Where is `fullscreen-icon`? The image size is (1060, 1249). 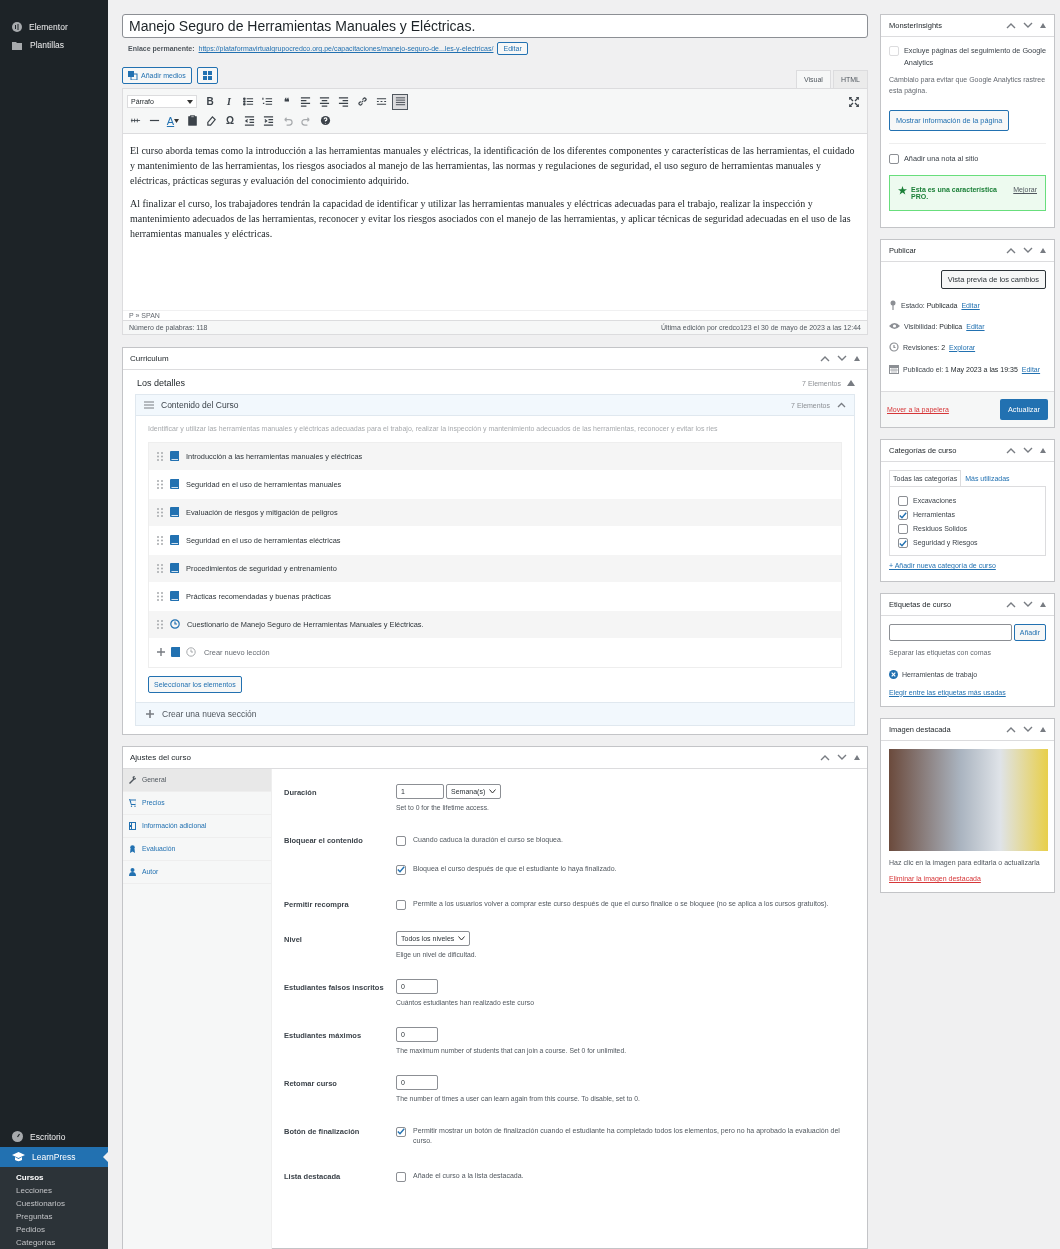
fullscreen-icon is located at coordinates (854, 101).